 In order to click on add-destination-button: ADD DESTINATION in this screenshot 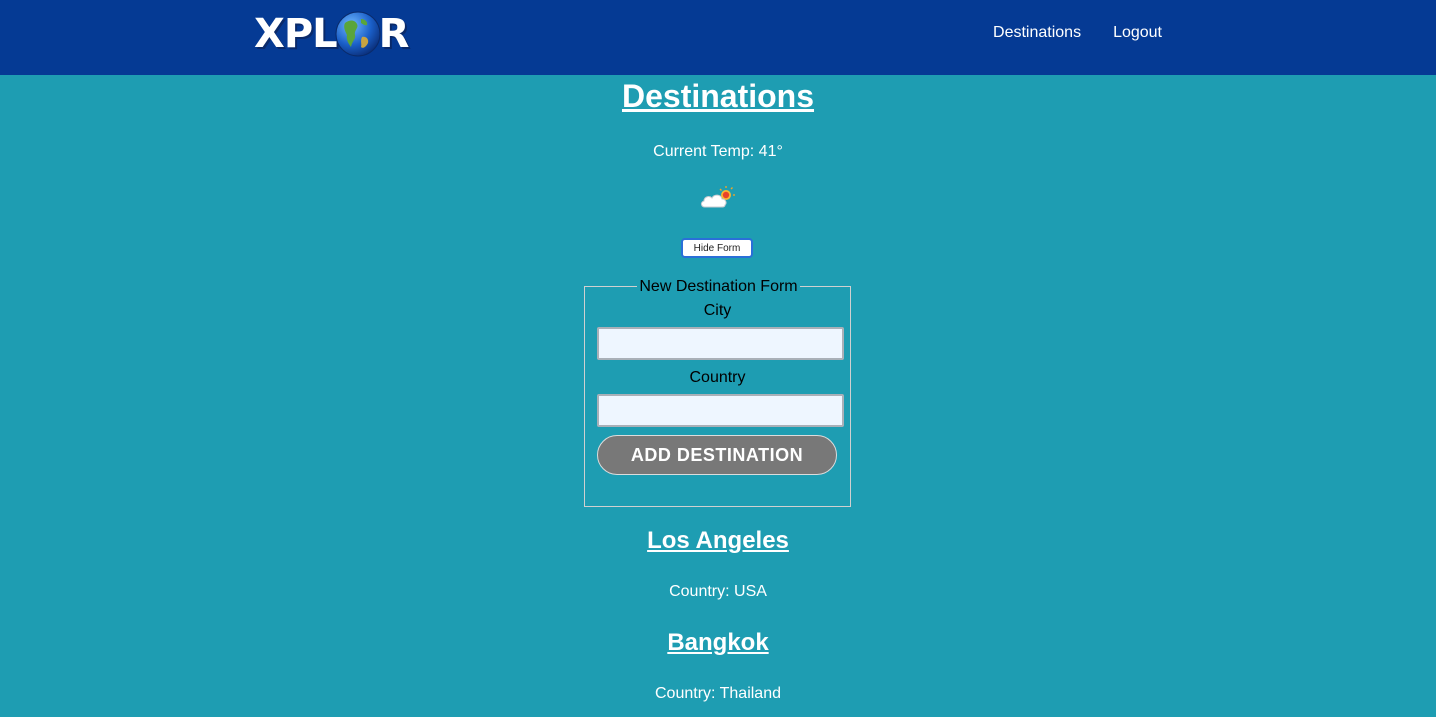, I will do `click(717, 455)`.